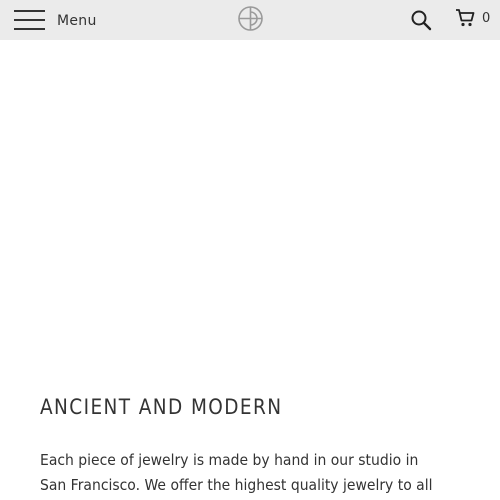  I want to click on top-navigation-bar: Menu 0, so click(250, 20).